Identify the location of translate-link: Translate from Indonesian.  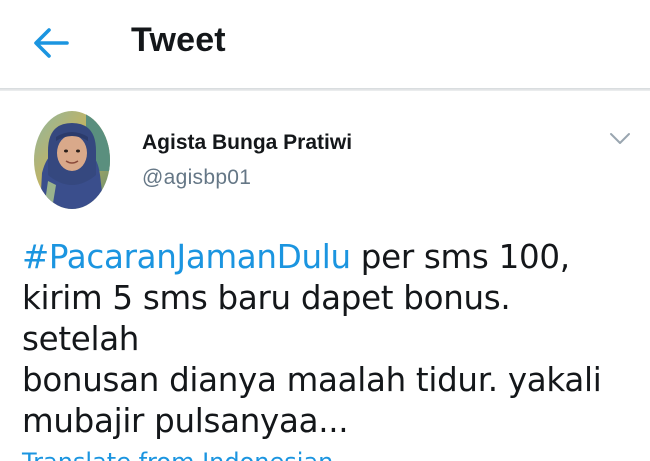
(177, 454).